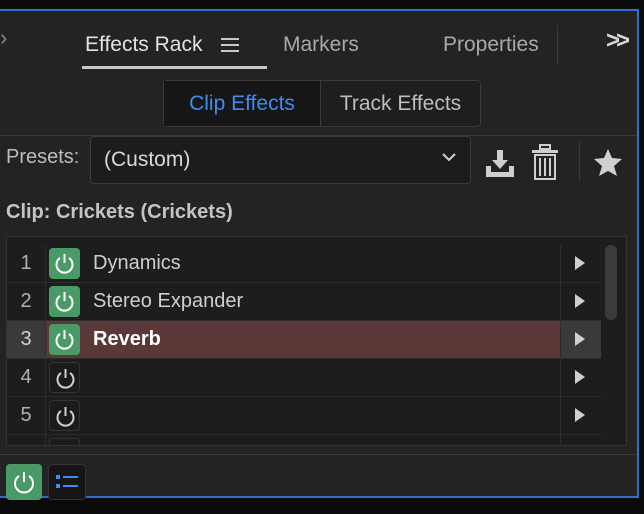 The image size is (644, 514). What do you see at coordinates (43, 157) in the screenshot?
I see `presets-label: Presets:` at bounding box center [43, 157].